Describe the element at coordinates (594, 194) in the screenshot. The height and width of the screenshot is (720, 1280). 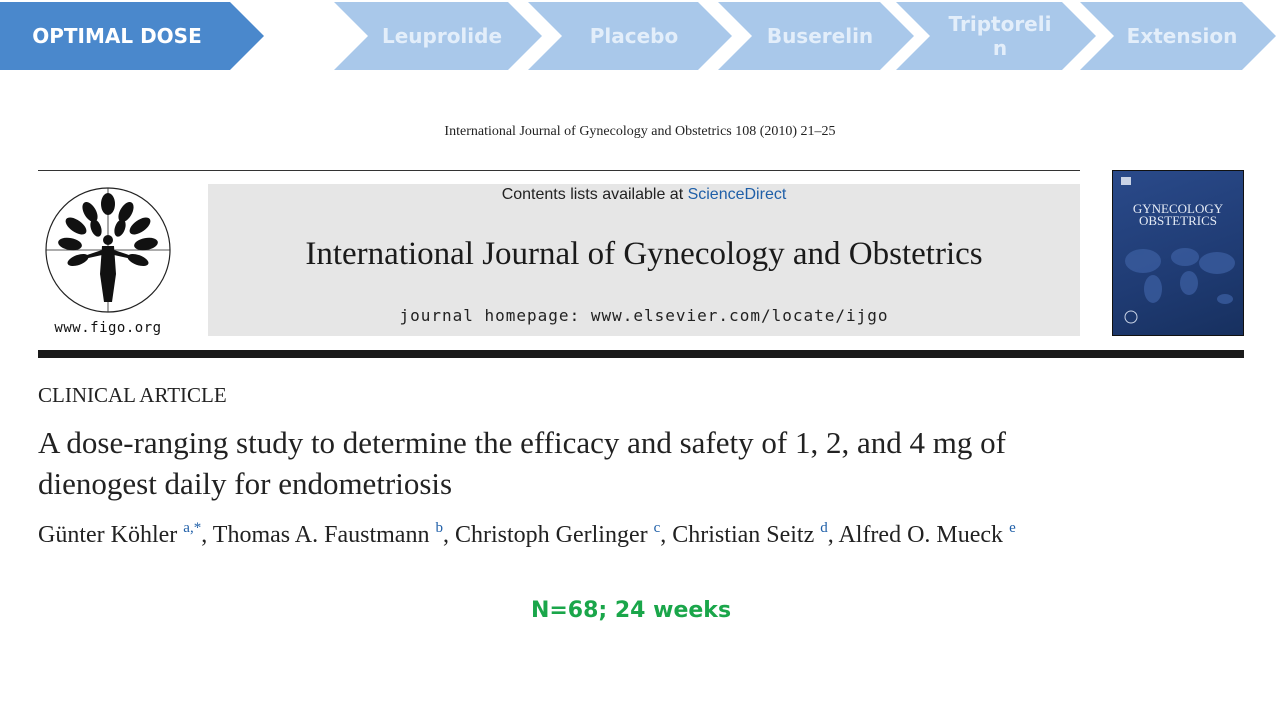
I see `contents-prefix: Contents lists available at` at that location.